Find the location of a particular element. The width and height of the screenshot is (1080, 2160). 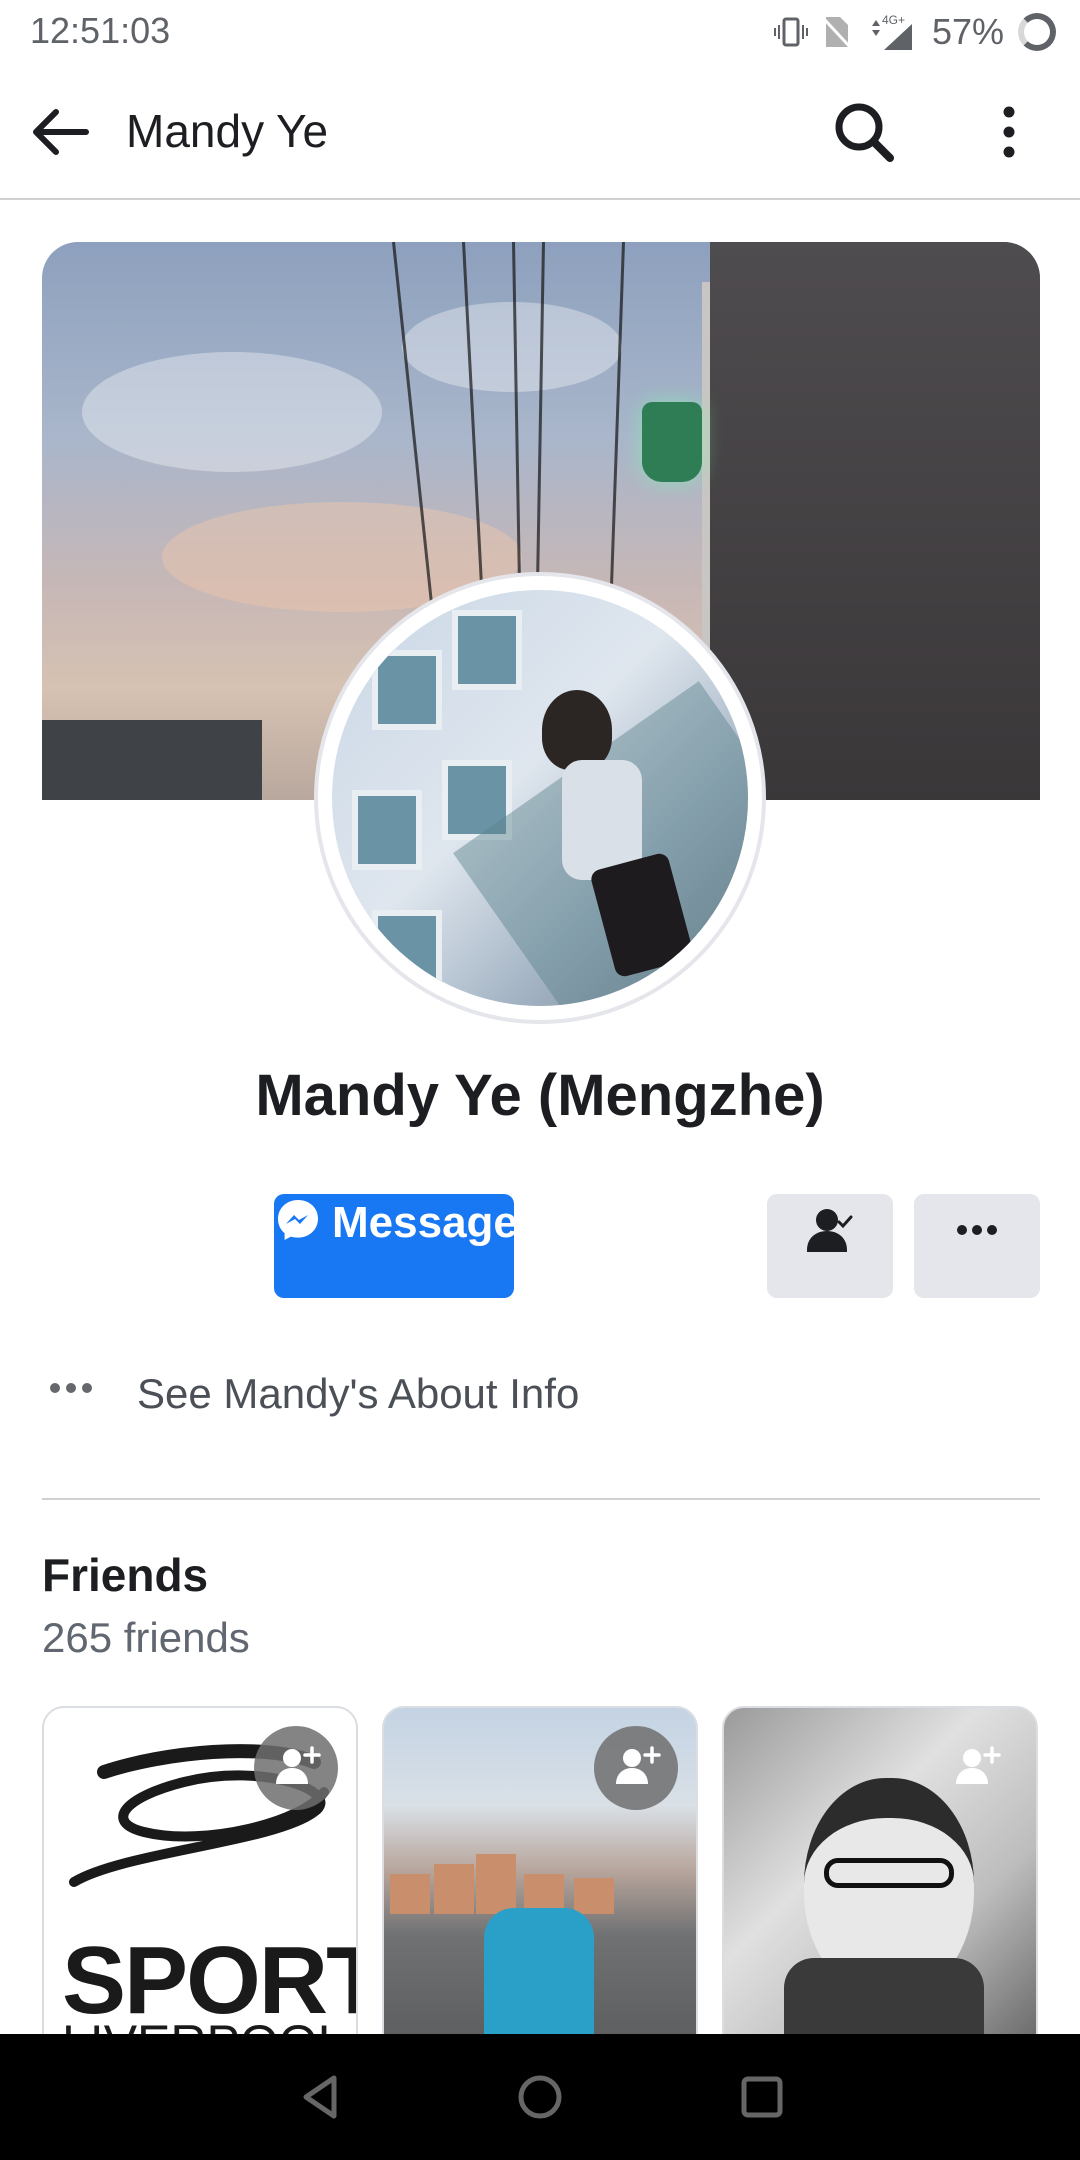

nav-recents-button is located at coordinates (762, 2097).